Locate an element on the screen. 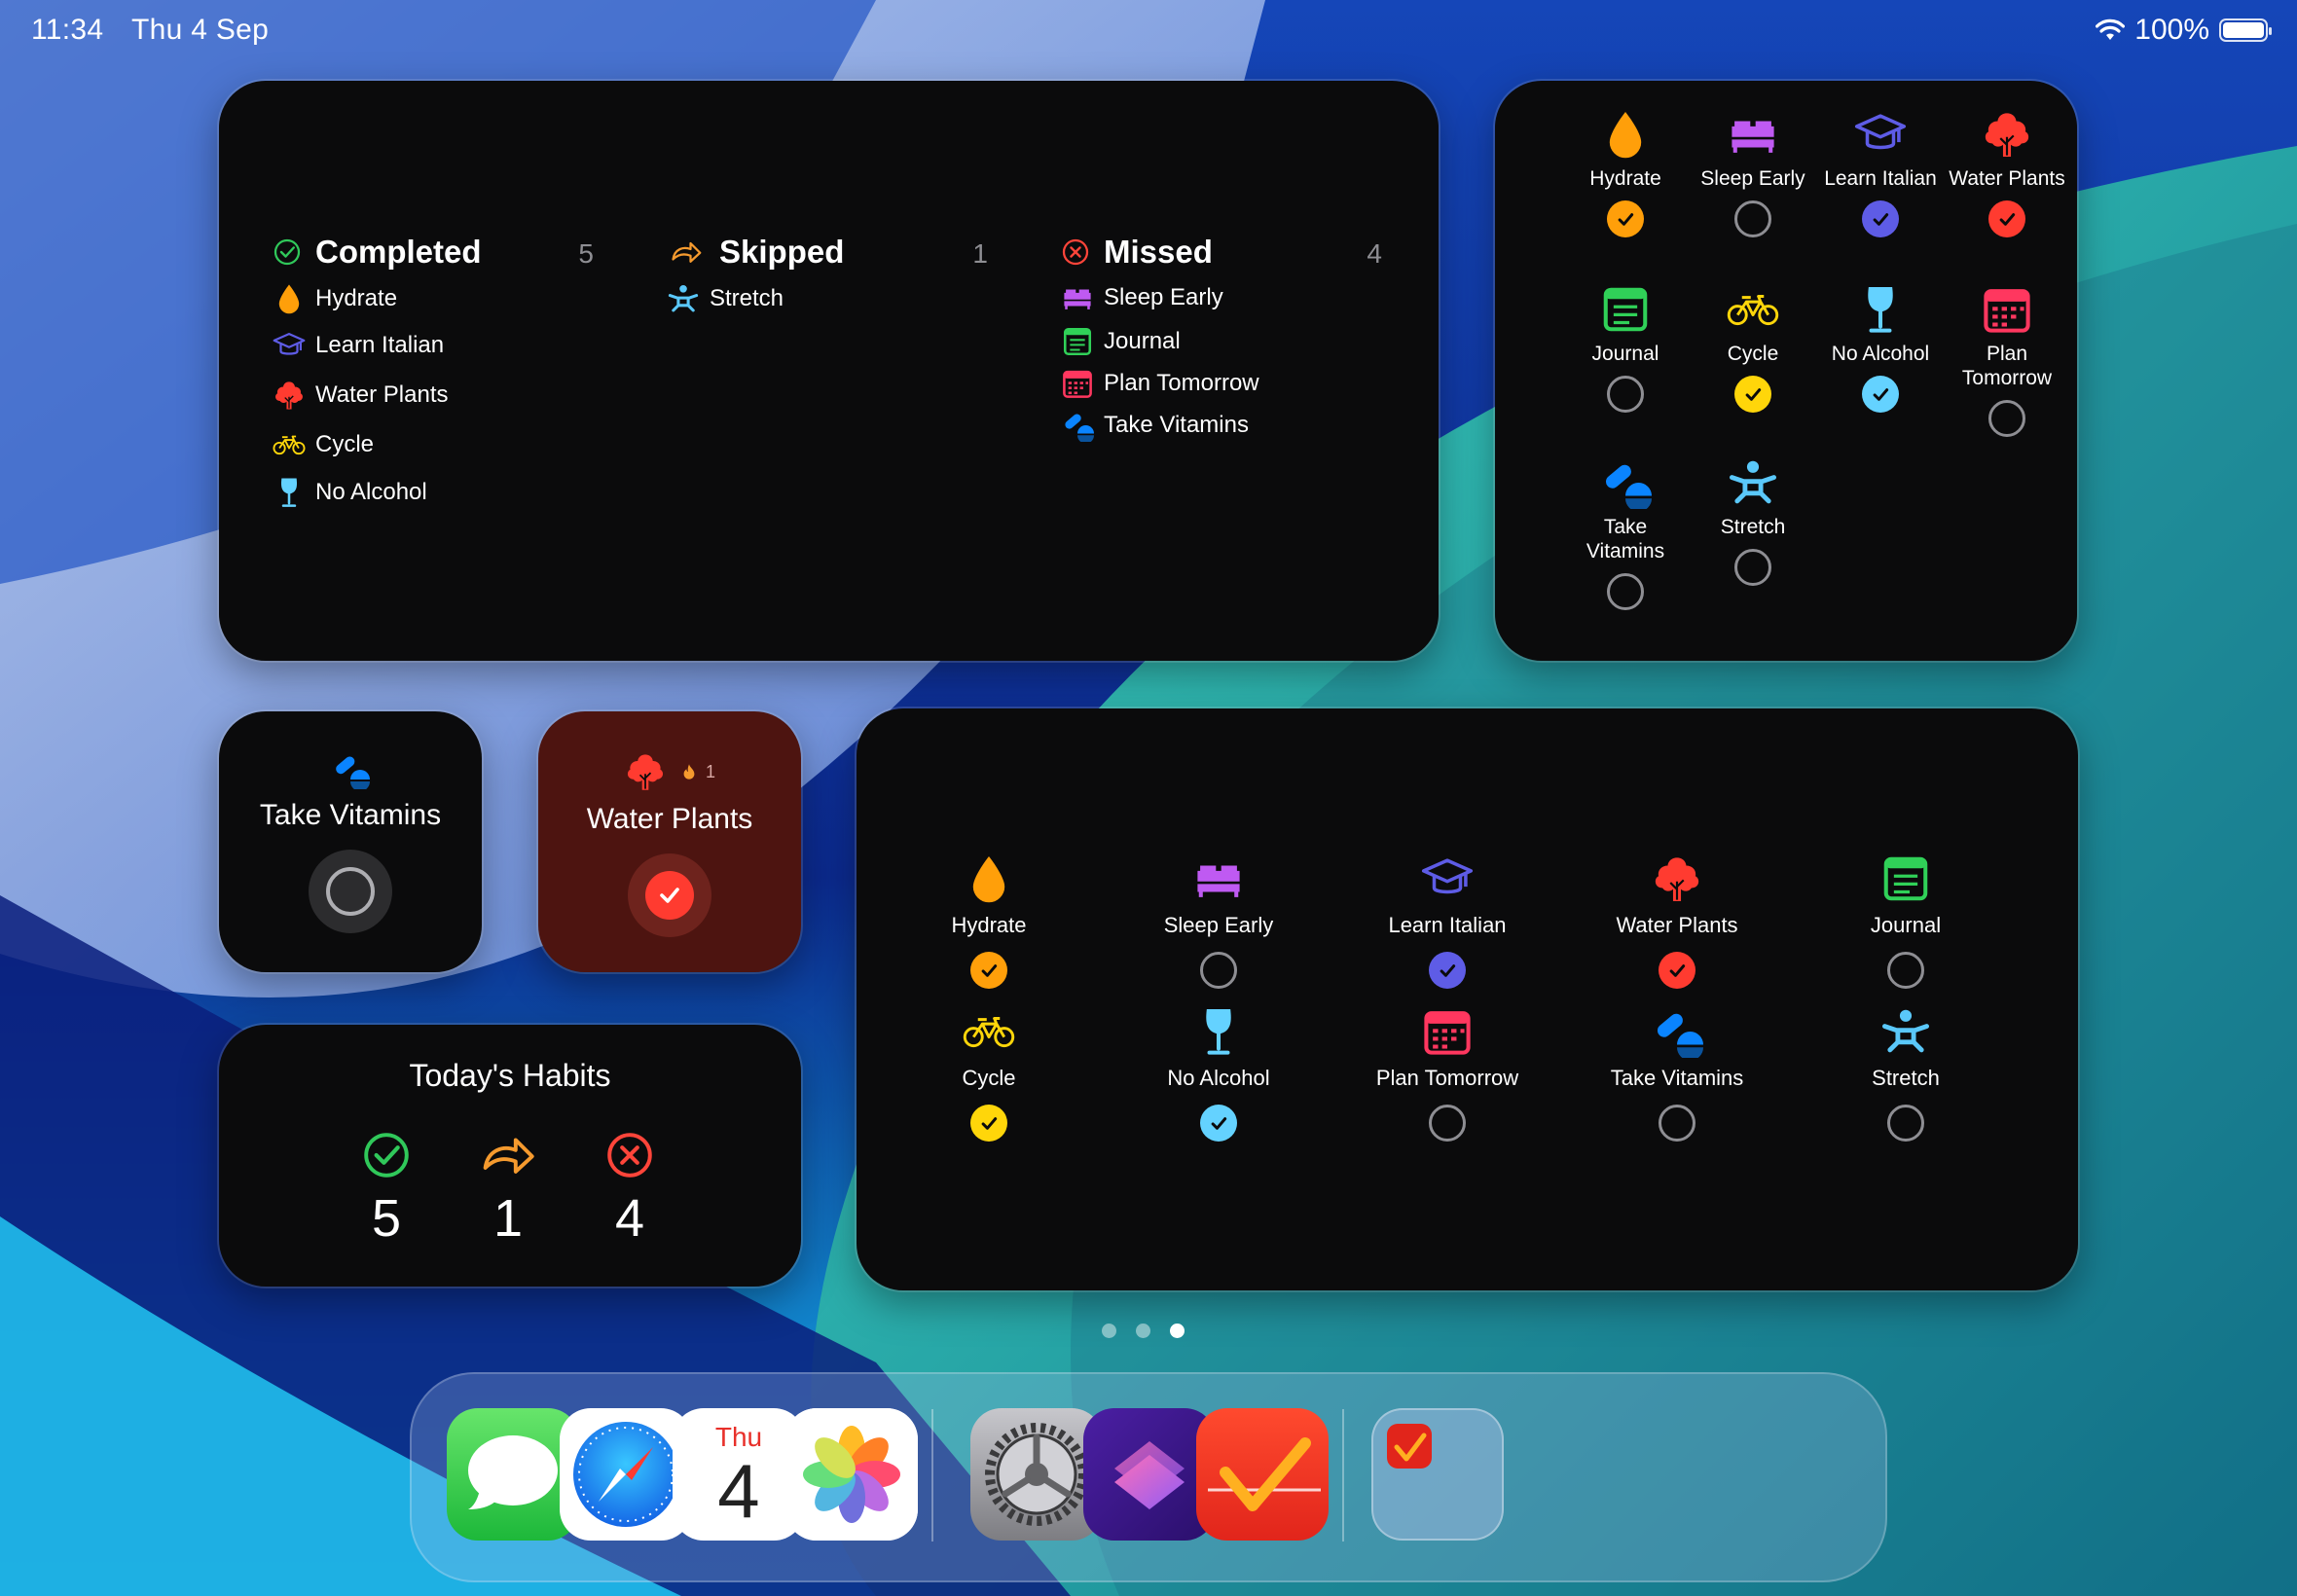 The image size is (2297, 1596). completed-item-label: Water Plants is located at coordinates (382, 395).